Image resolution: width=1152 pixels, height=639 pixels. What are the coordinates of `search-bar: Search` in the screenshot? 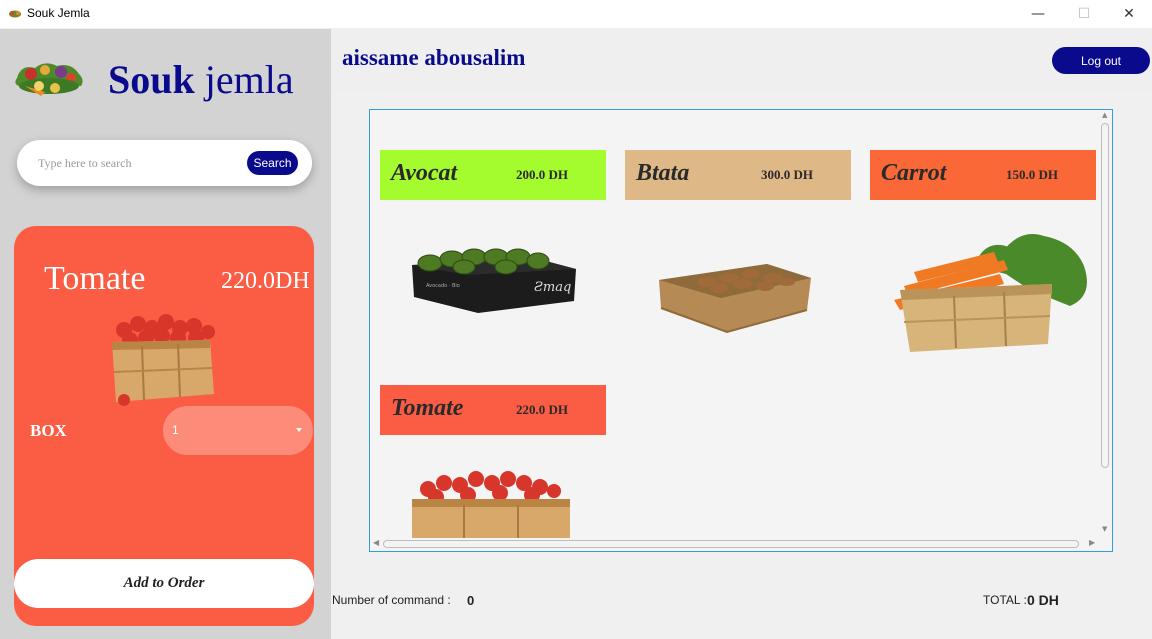 It's located at (164, 163).